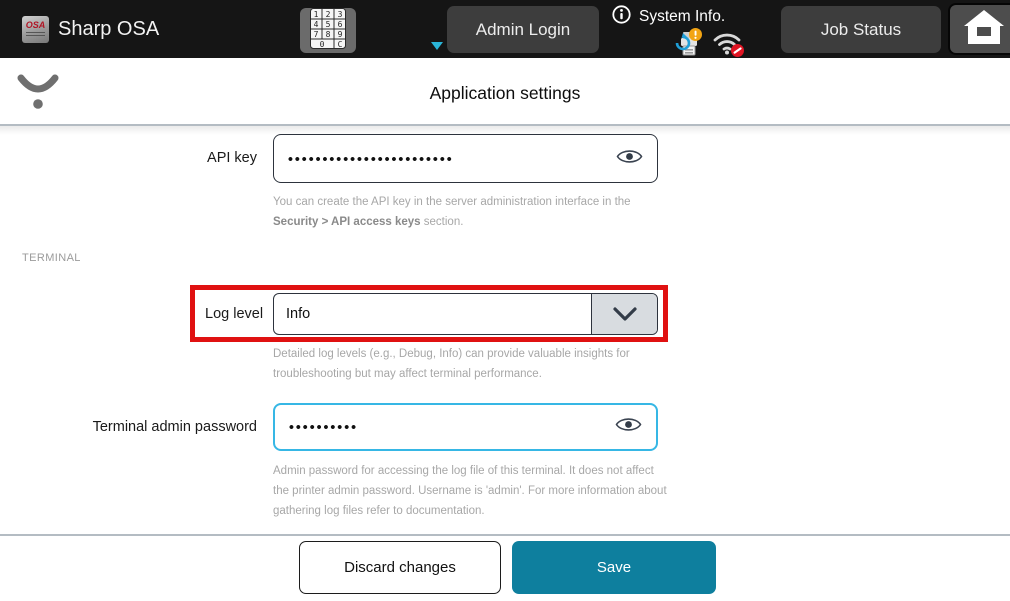  What do you see at coordinates (340, 34) in the screenshot?
I see `svg-text: 9` at bounding box center [340, 34].